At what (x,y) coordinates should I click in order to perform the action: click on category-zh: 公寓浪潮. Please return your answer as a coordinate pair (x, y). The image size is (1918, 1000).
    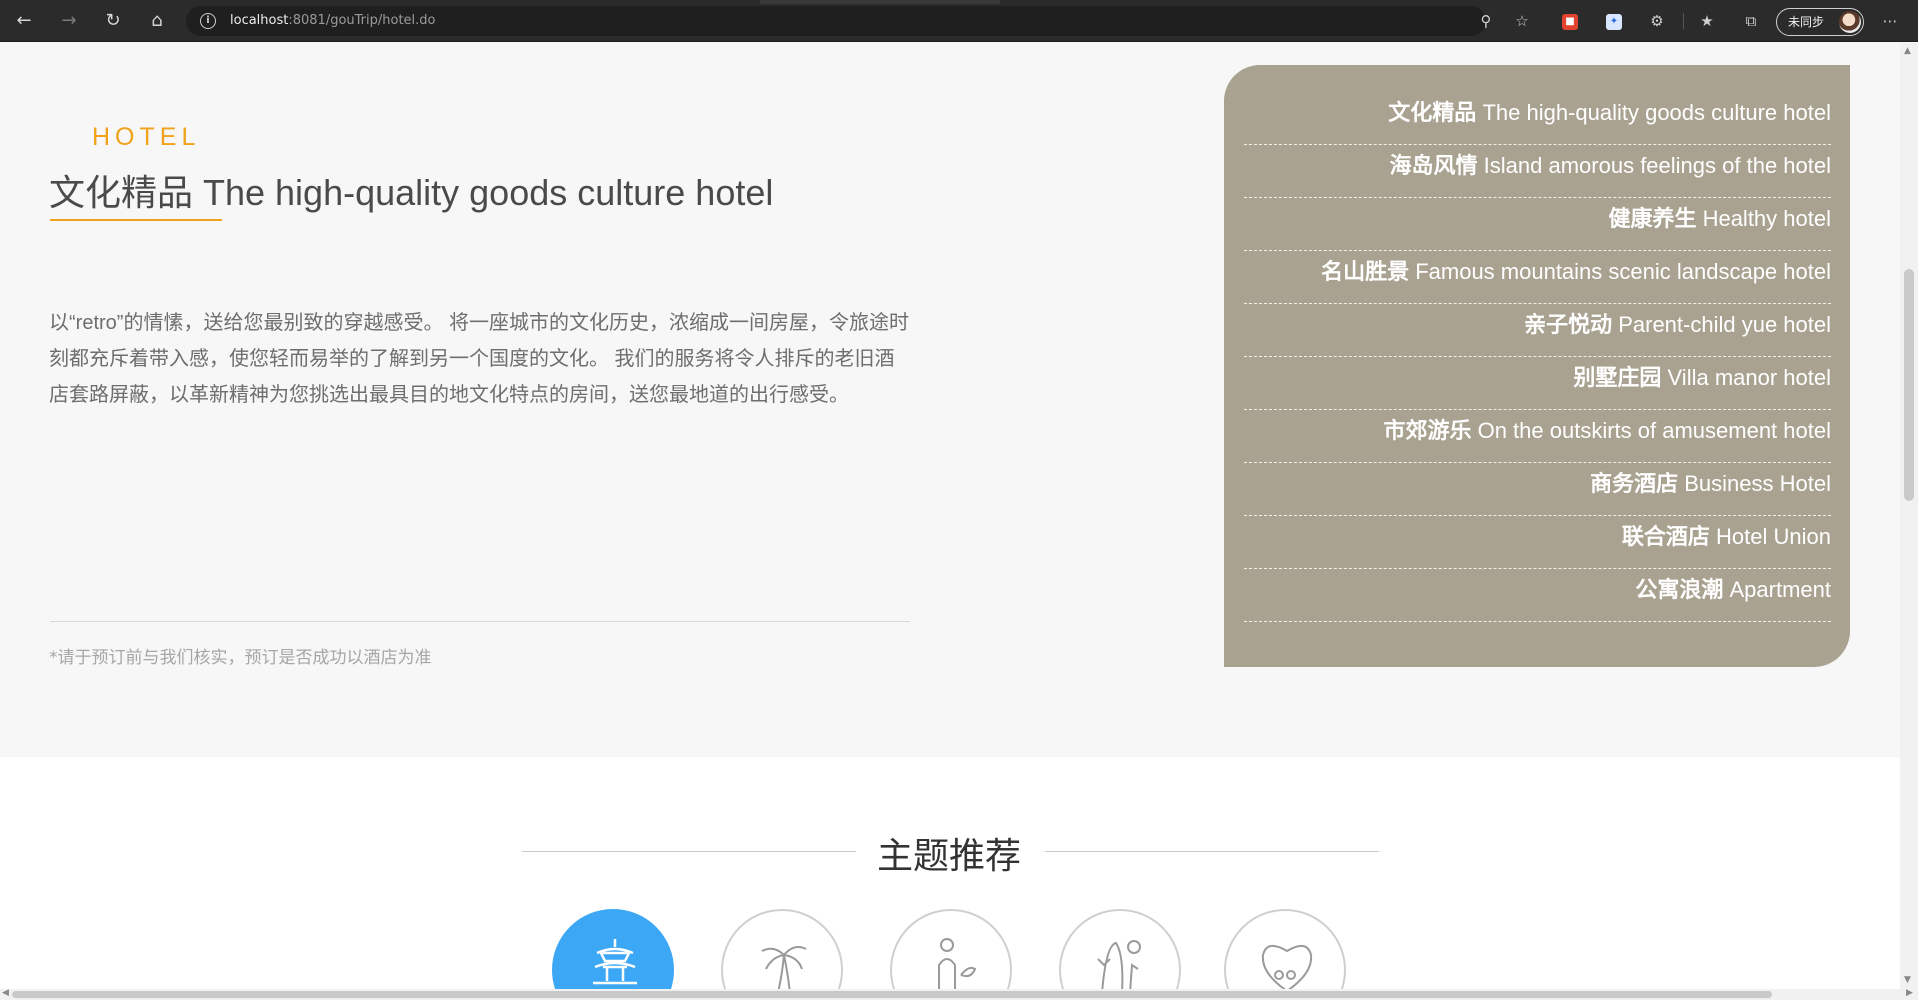
    Looking at the image, I should click on (1679, 589).